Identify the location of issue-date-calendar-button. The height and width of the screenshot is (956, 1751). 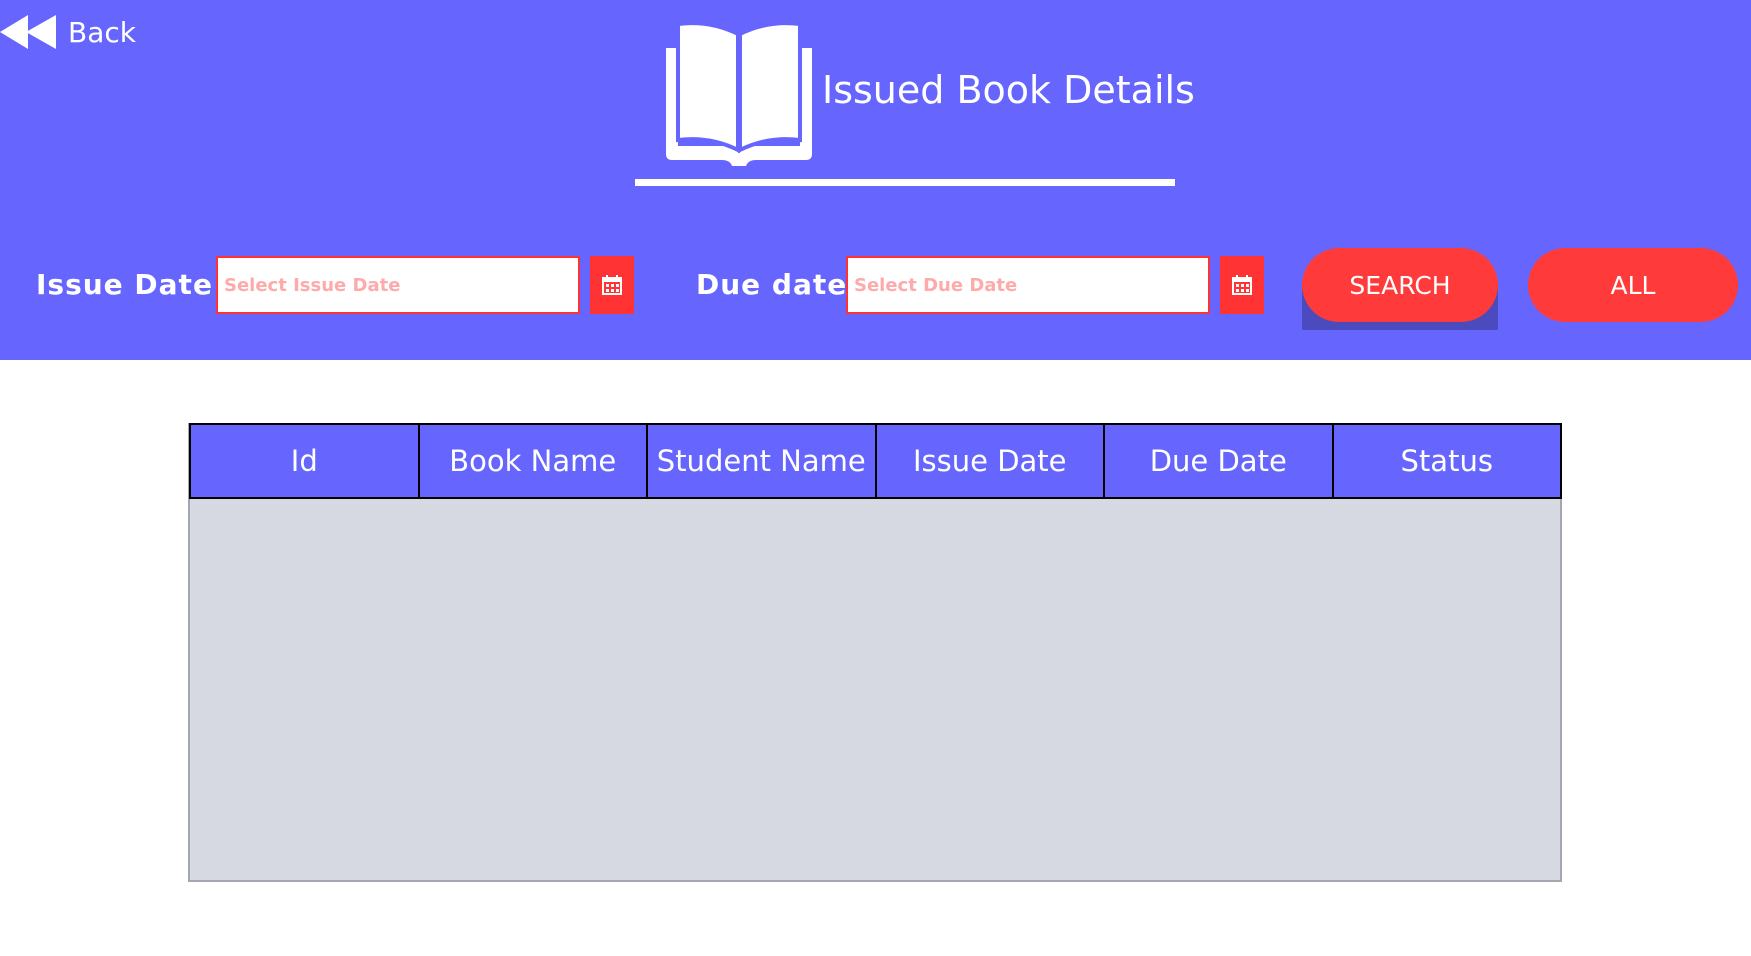
(612, 285).